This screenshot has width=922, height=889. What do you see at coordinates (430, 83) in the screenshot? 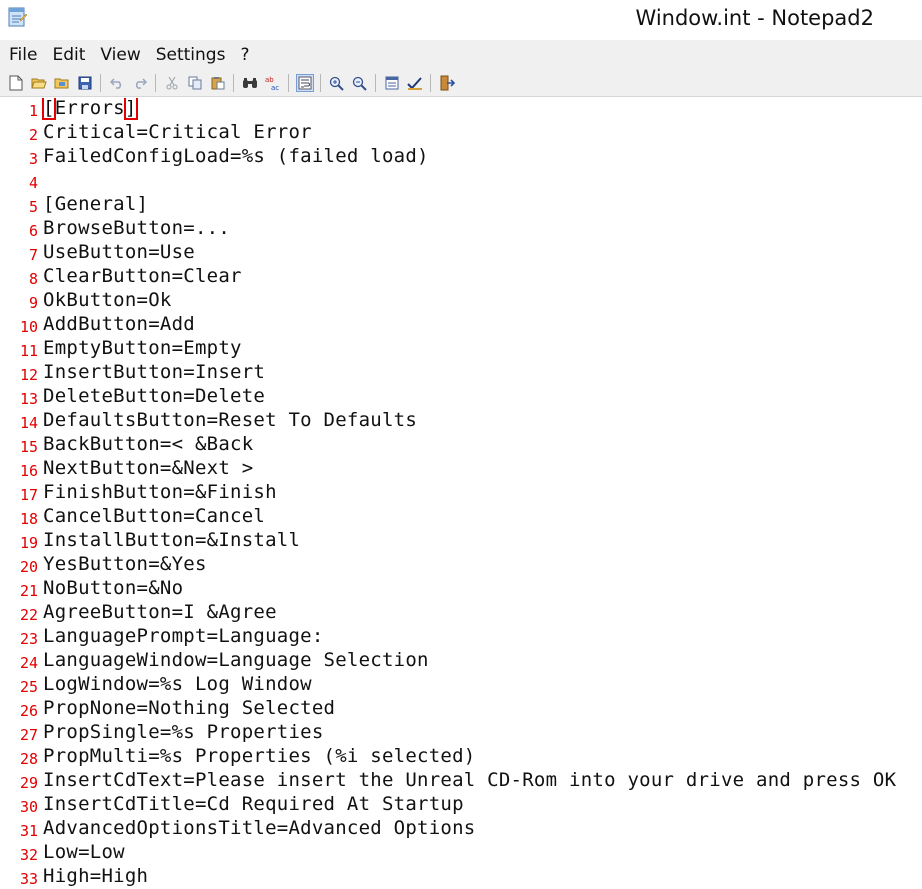
I see `toolbar-separator` at bounding box center [430, 83].